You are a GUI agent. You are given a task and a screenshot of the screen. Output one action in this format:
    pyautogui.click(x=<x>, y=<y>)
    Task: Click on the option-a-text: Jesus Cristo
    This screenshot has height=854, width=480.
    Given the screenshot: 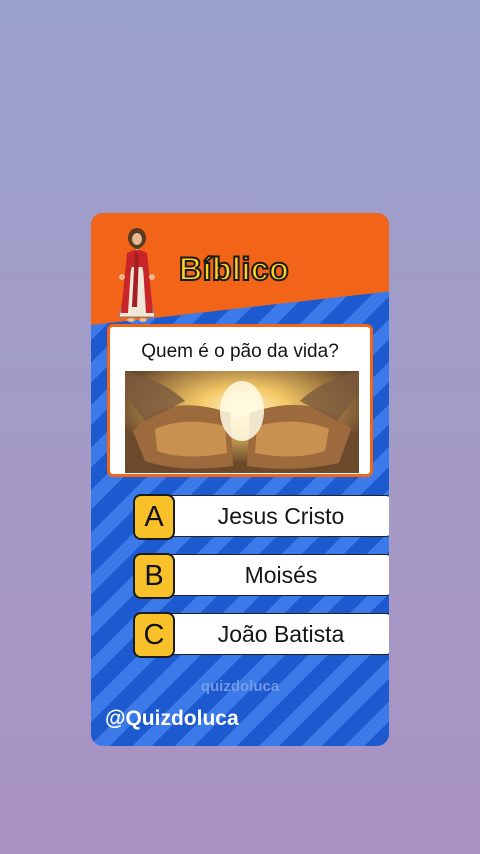 What is the action you would take?
    pyautogui.click(x=281, y=516)
    